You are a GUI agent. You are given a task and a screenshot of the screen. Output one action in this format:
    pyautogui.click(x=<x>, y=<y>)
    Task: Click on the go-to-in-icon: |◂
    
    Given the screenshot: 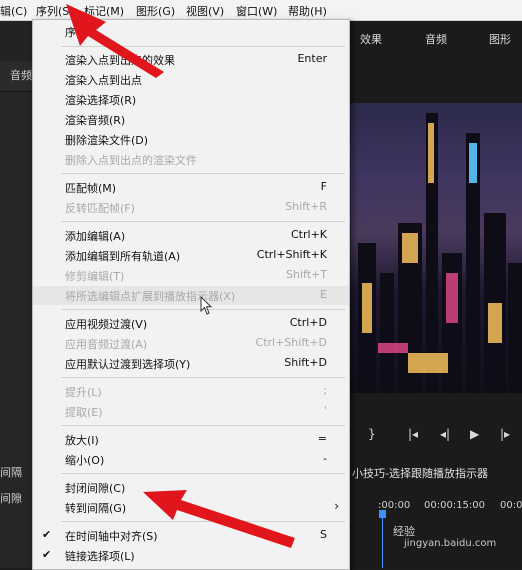 What is the action you would take?
    pyautogui.click(x=413, y=434)
    